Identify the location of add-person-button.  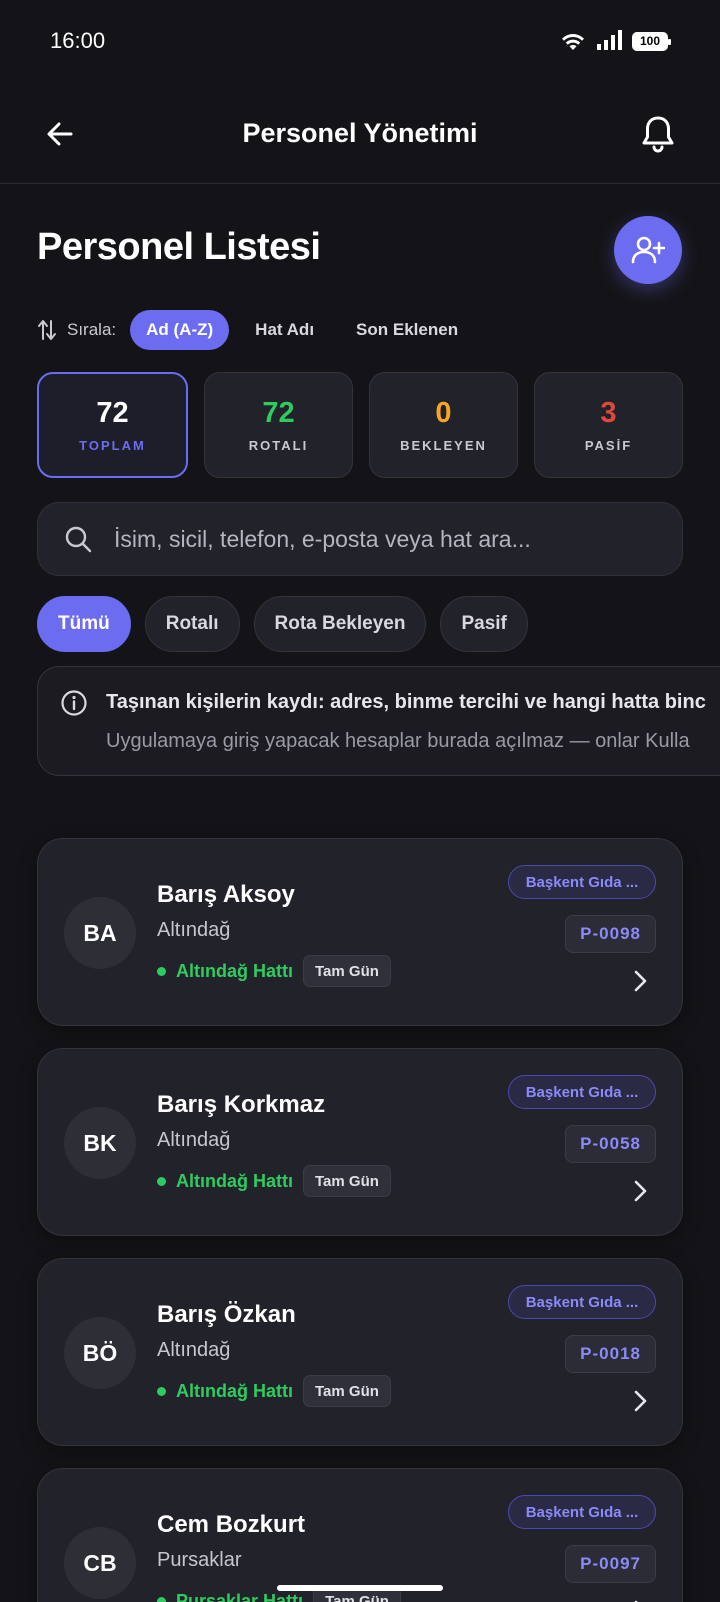
(648, 250).